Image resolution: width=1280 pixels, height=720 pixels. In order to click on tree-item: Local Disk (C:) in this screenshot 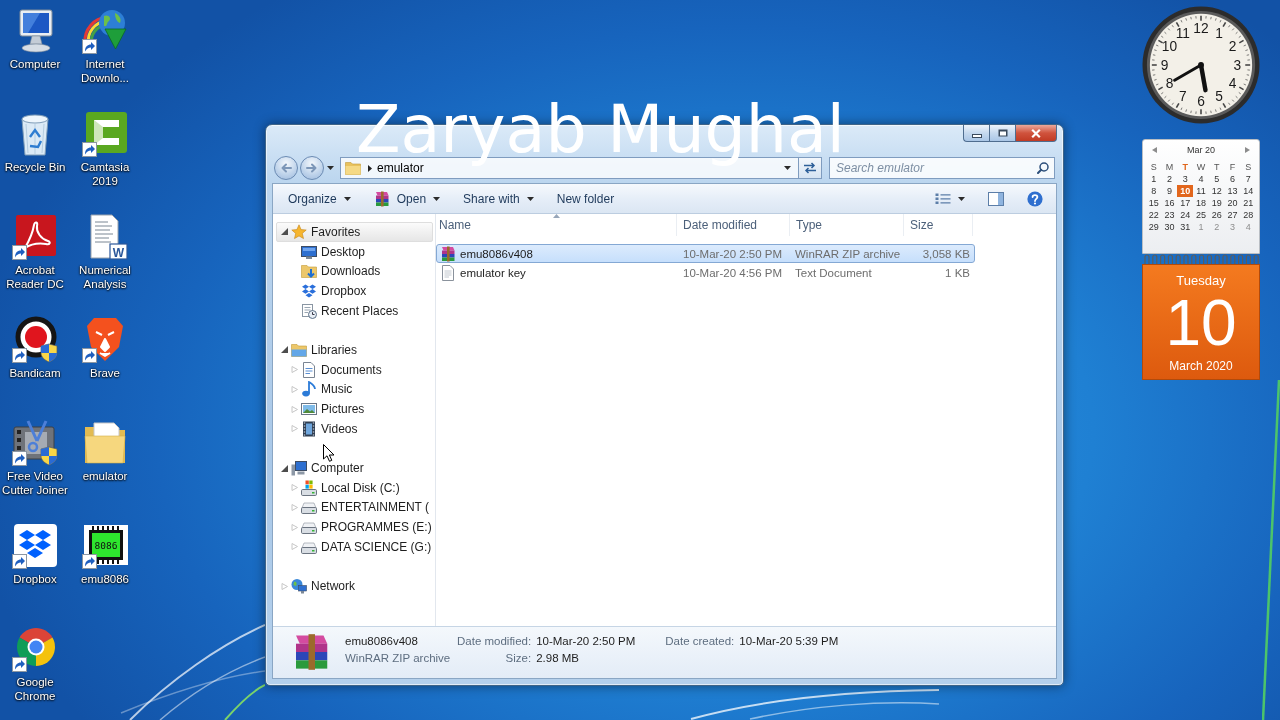, I will do `click(354, 487)`.